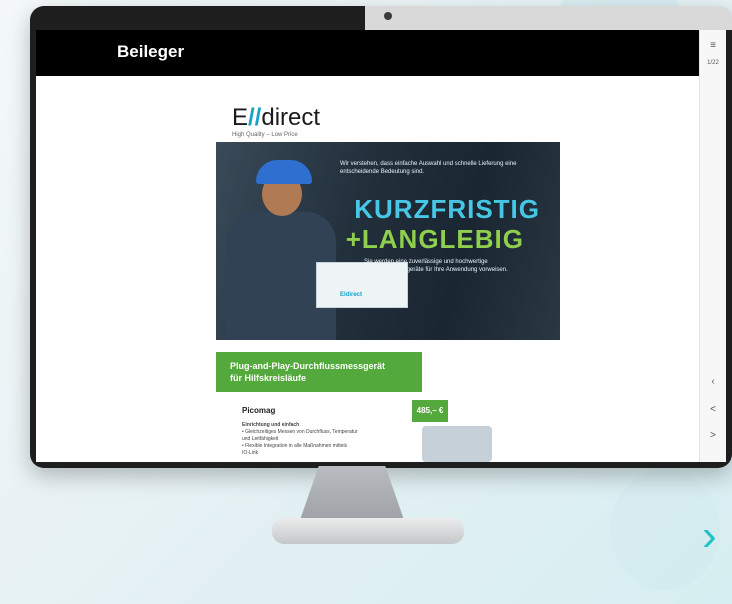 Image resolution: width=732 pixels, height=604 pixels. I want to click on monitor-notch, so click(548, 18).